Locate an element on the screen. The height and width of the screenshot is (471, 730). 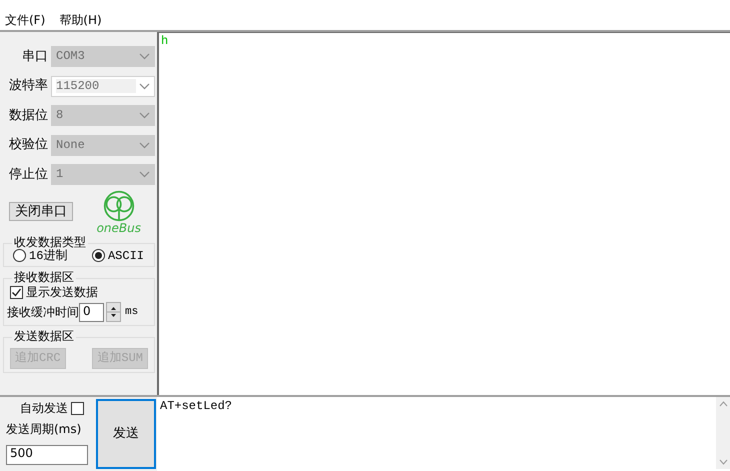
unit-label: ms is located at coordinates (131, 312).